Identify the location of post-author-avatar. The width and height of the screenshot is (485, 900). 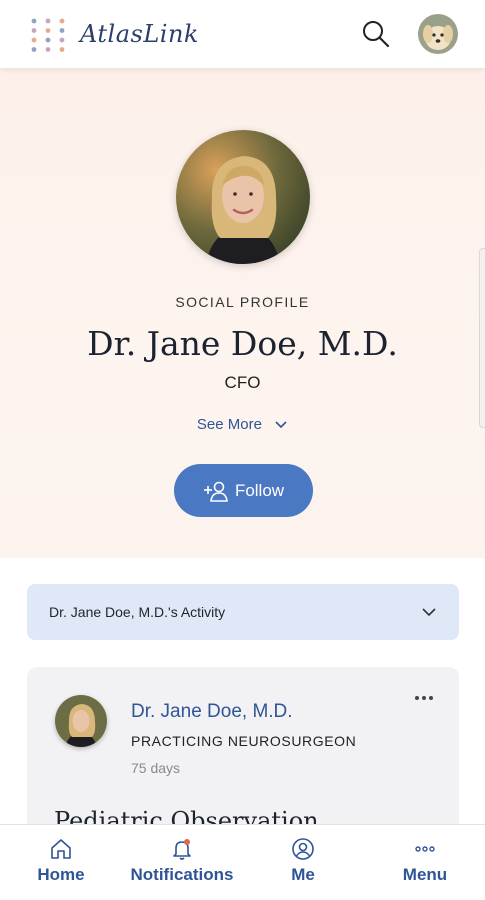
(81, 721).